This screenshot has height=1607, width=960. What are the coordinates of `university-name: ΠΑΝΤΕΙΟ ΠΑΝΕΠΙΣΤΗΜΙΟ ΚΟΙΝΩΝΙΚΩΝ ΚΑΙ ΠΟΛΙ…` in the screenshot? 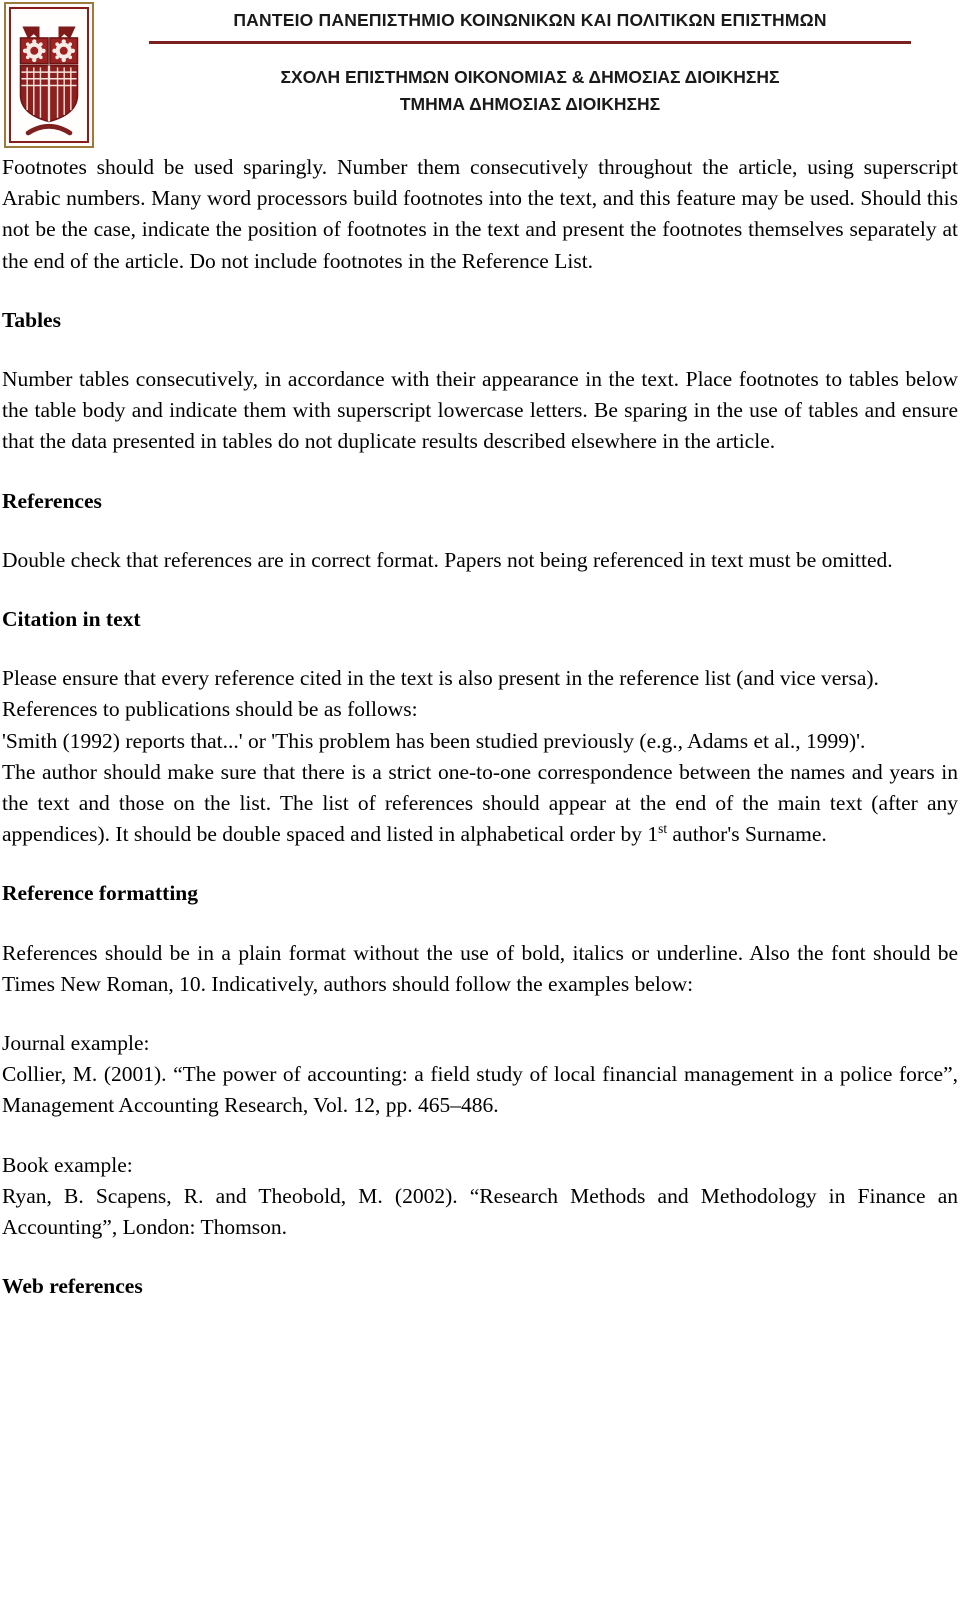 It's located at (530, 20).